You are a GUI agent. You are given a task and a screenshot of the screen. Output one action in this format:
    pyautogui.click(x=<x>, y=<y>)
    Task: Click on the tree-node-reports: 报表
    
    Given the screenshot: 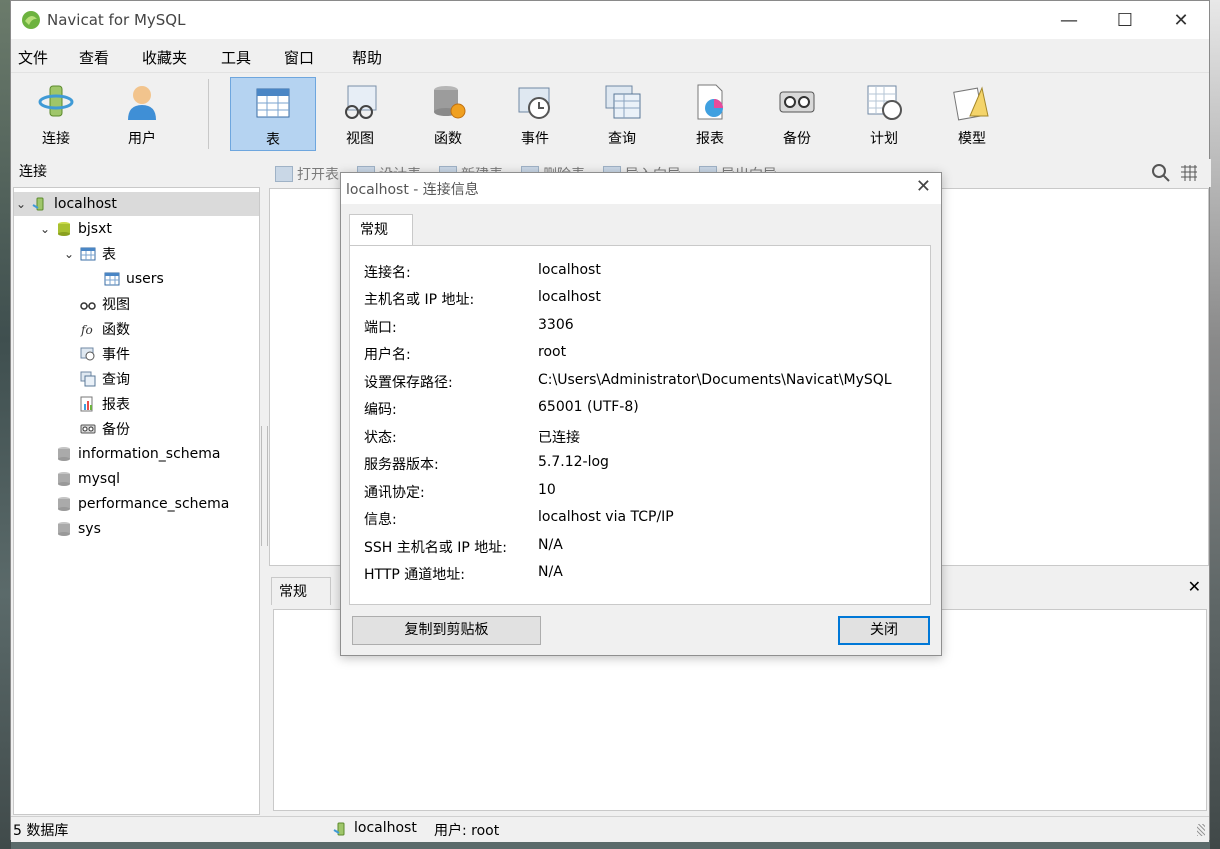 What is the action you would take?
    pyautogui.click(x=103, y=404)
    